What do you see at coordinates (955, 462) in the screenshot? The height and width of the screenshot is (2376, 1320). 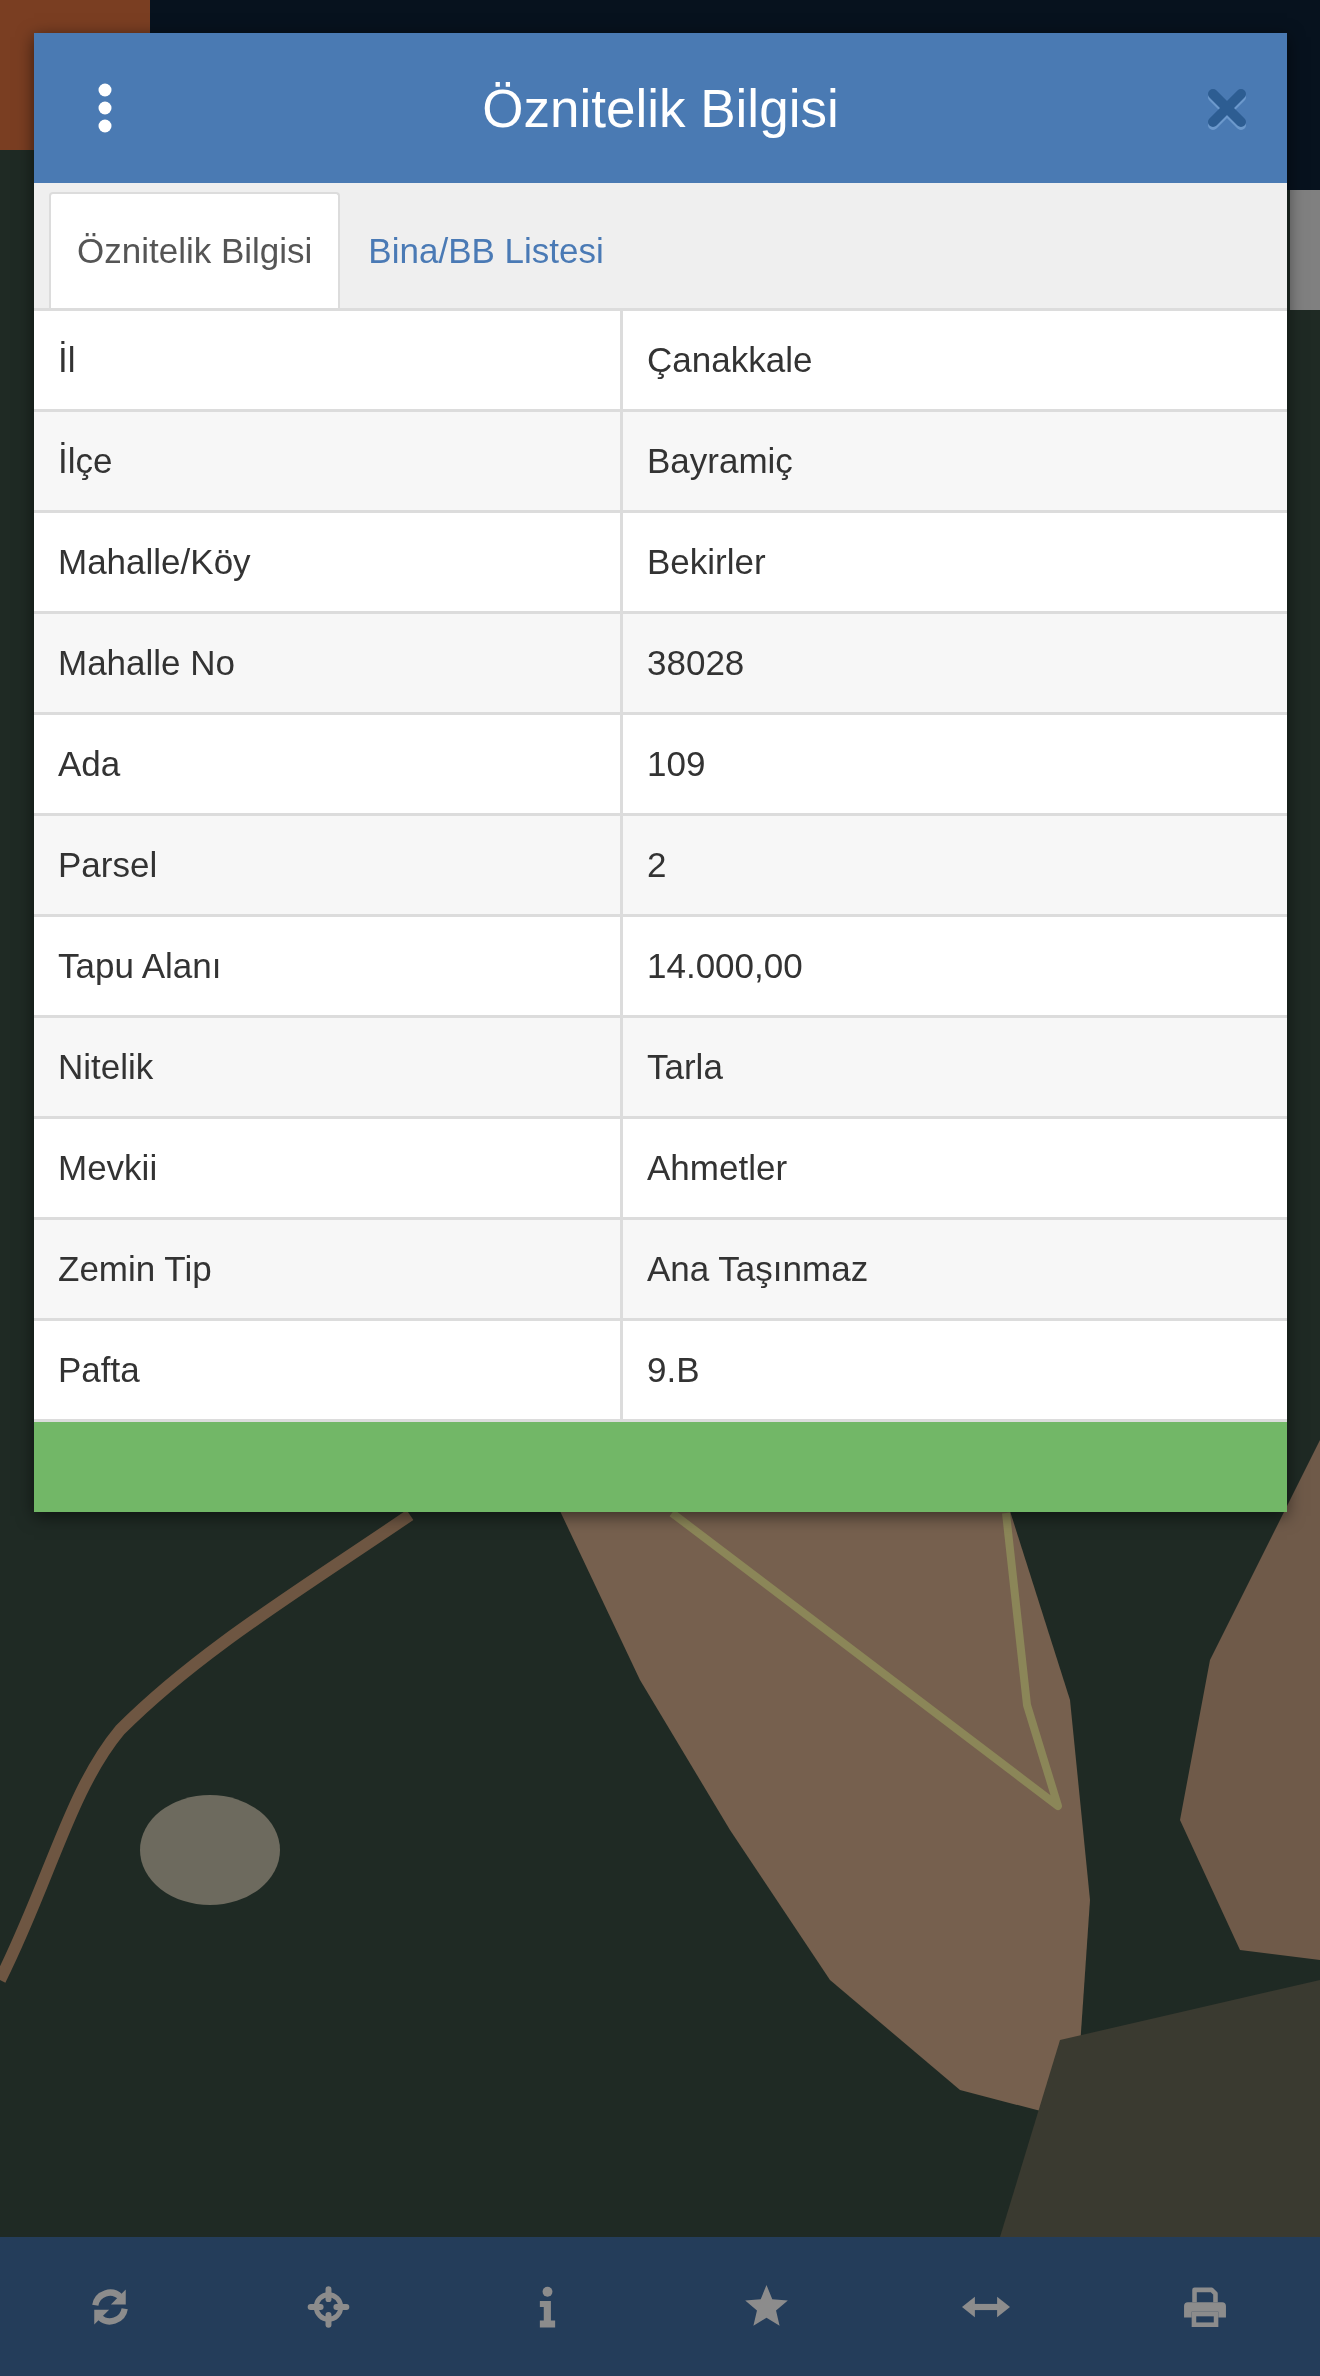 I see `table-cell: Bayramiç` at bounding box center [955, 462].